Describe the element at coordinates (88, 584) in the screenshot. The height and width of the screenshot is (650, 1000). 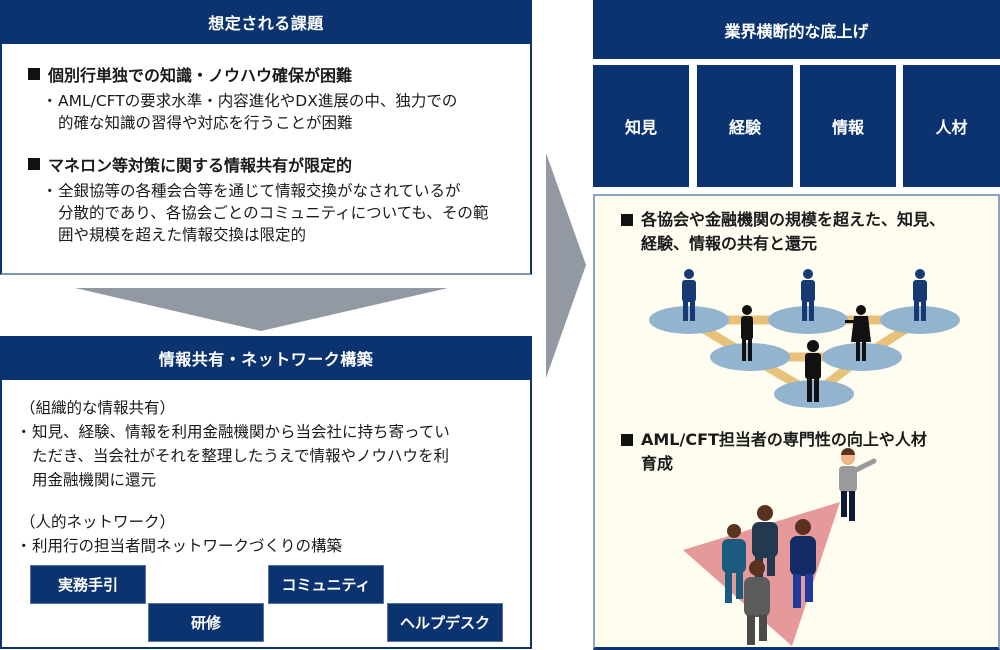
I see `tile-practical-guide: 実務手引` at that location.